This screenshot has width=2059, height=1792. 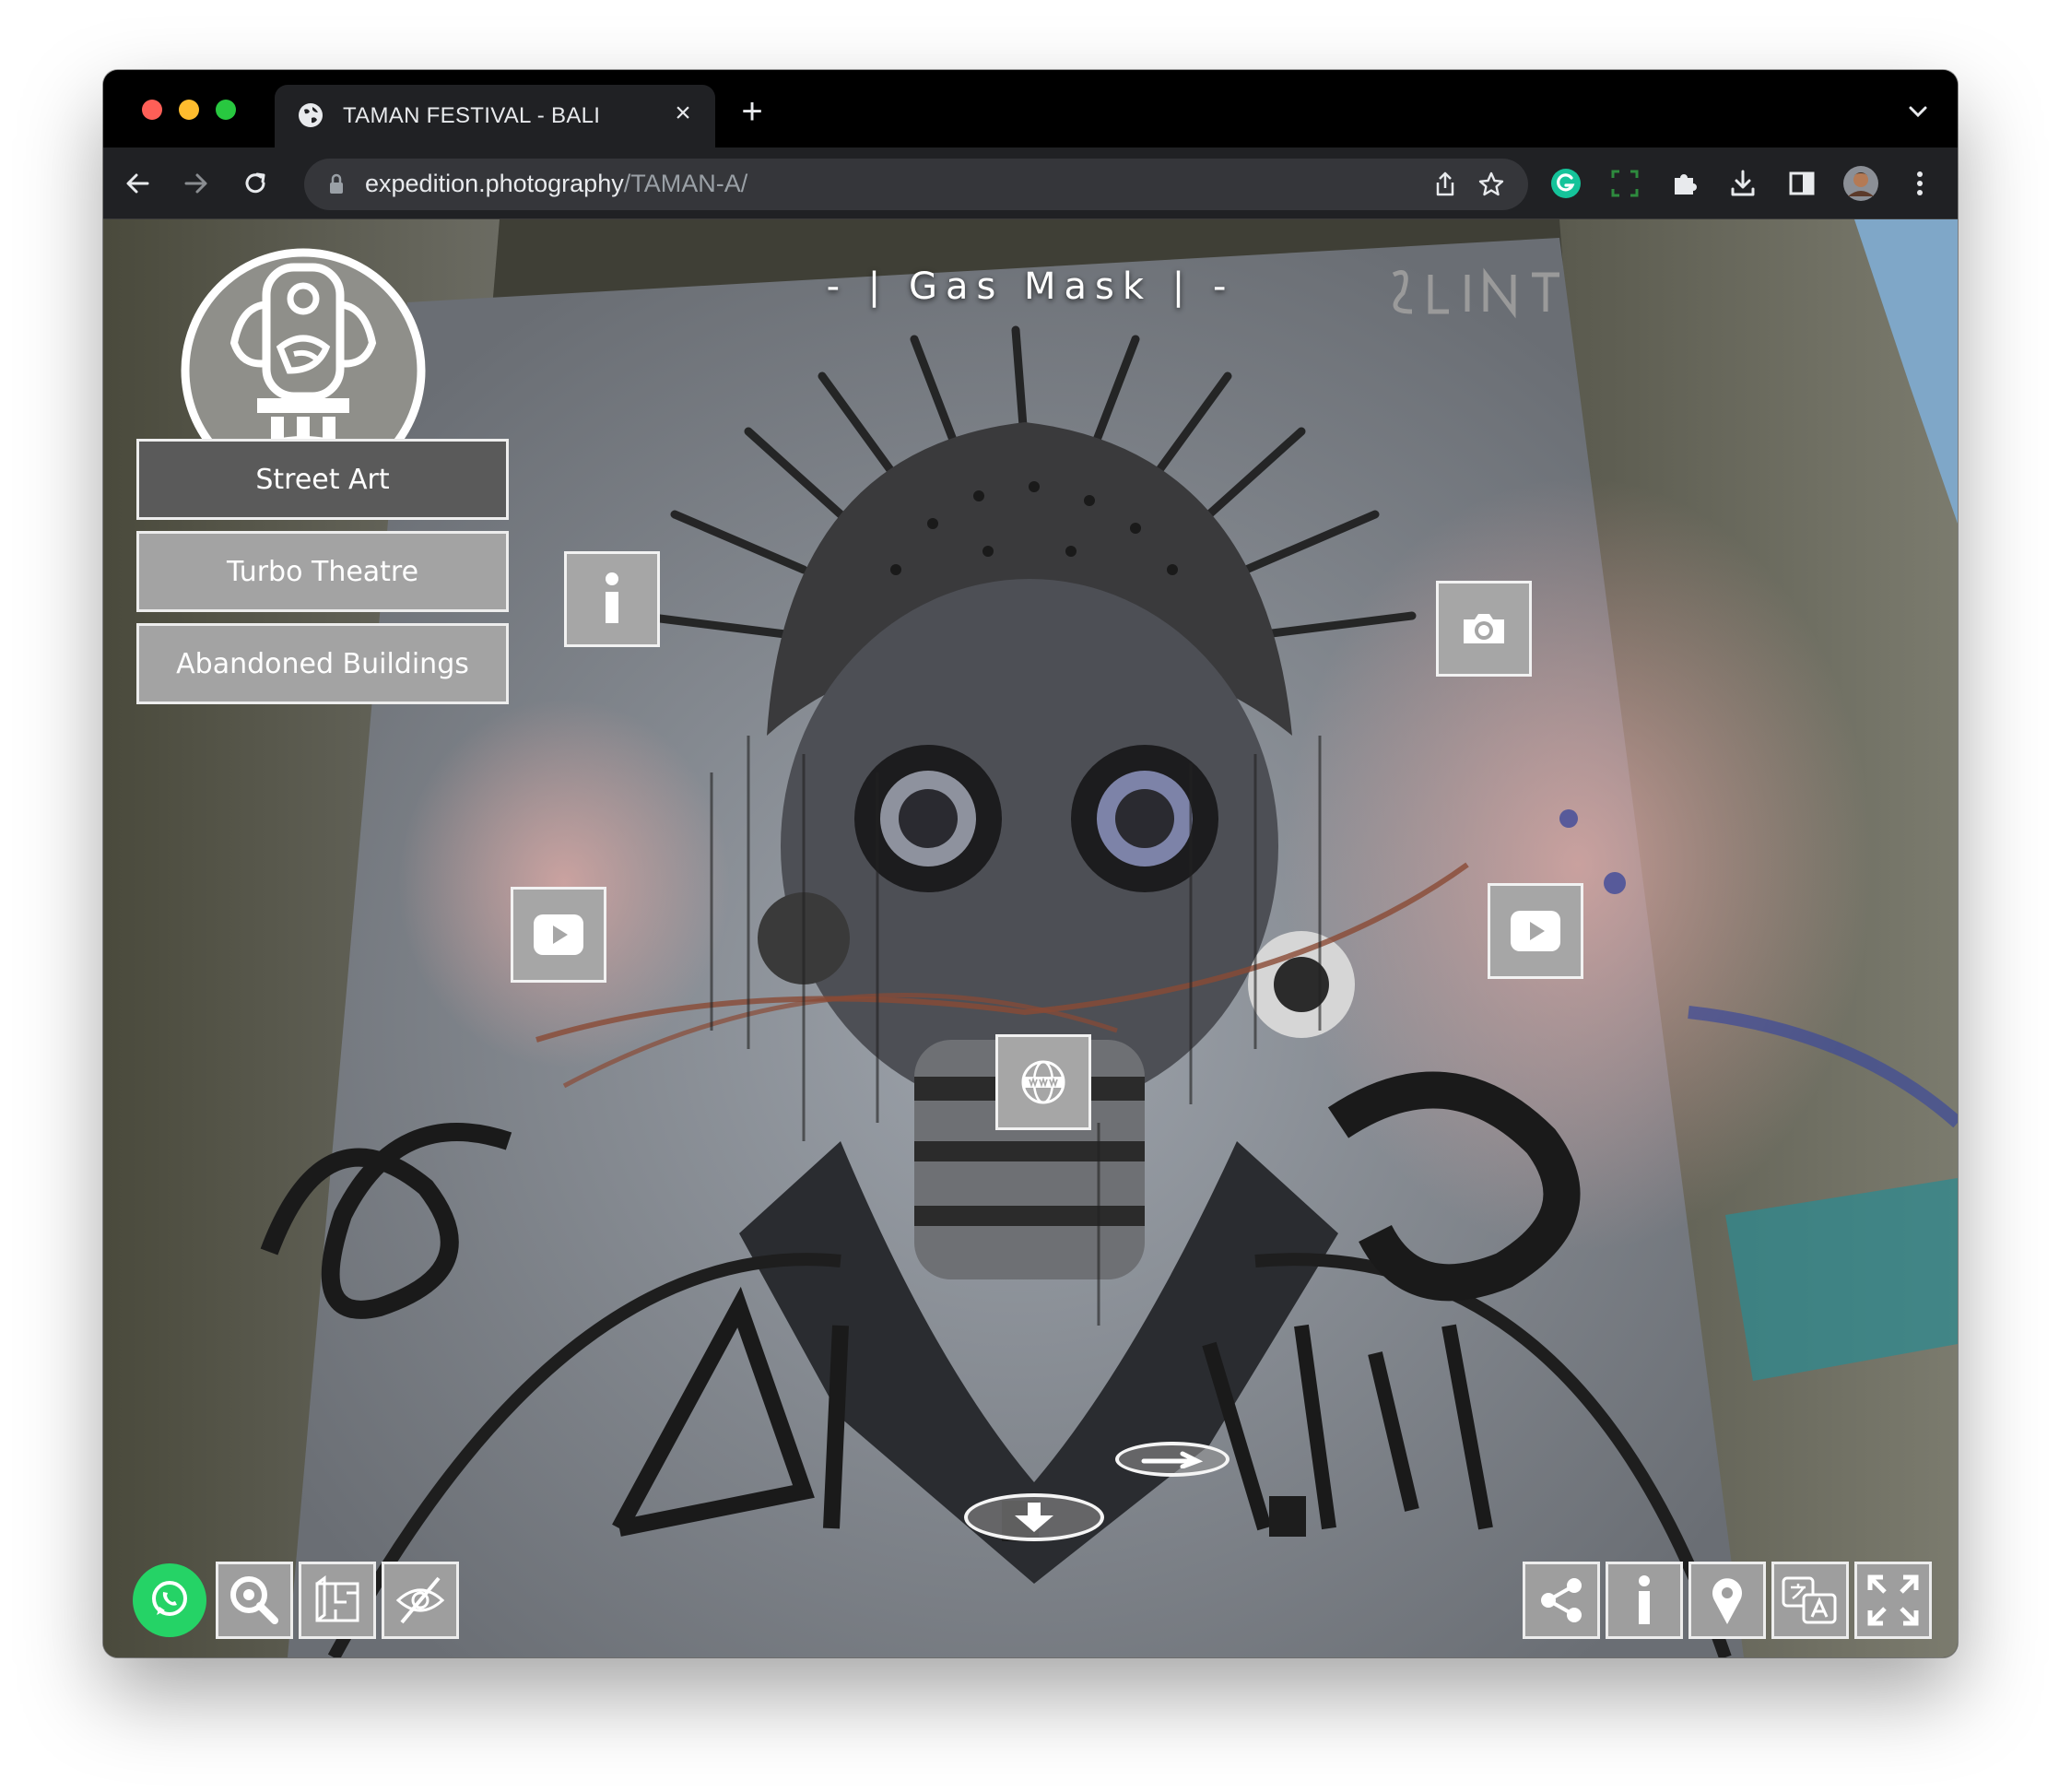 I want to click on back-button, so click(x=137, y=183).